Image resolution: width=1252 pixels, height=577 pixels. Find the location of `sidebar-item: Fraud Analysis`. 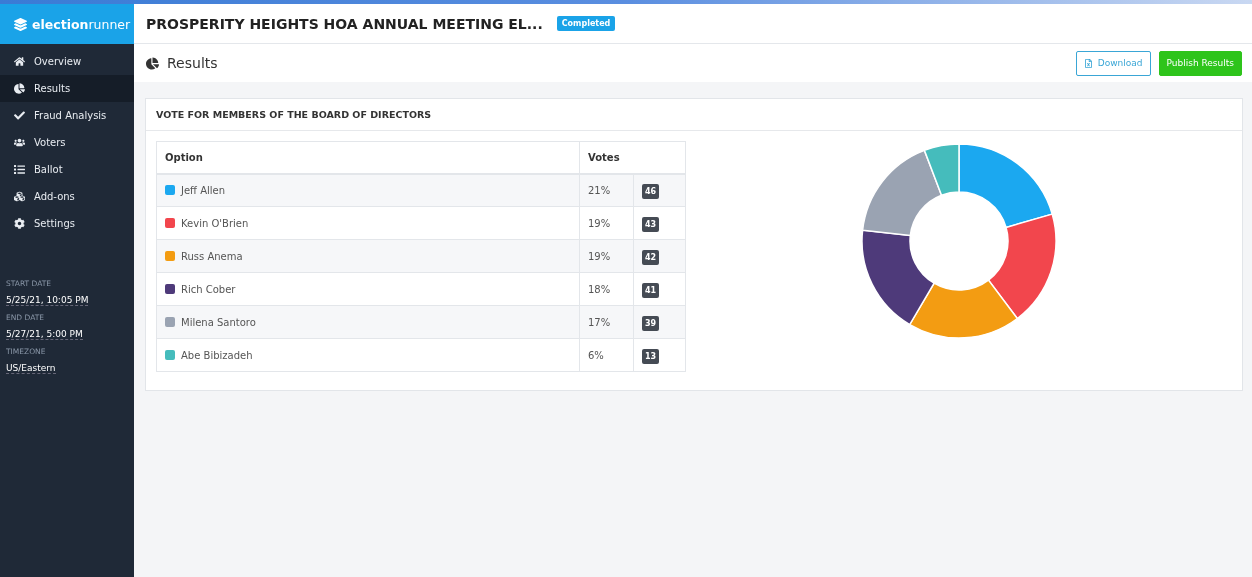

sidebar-item: Fraud Analysis is located at coordinates (67, 115).